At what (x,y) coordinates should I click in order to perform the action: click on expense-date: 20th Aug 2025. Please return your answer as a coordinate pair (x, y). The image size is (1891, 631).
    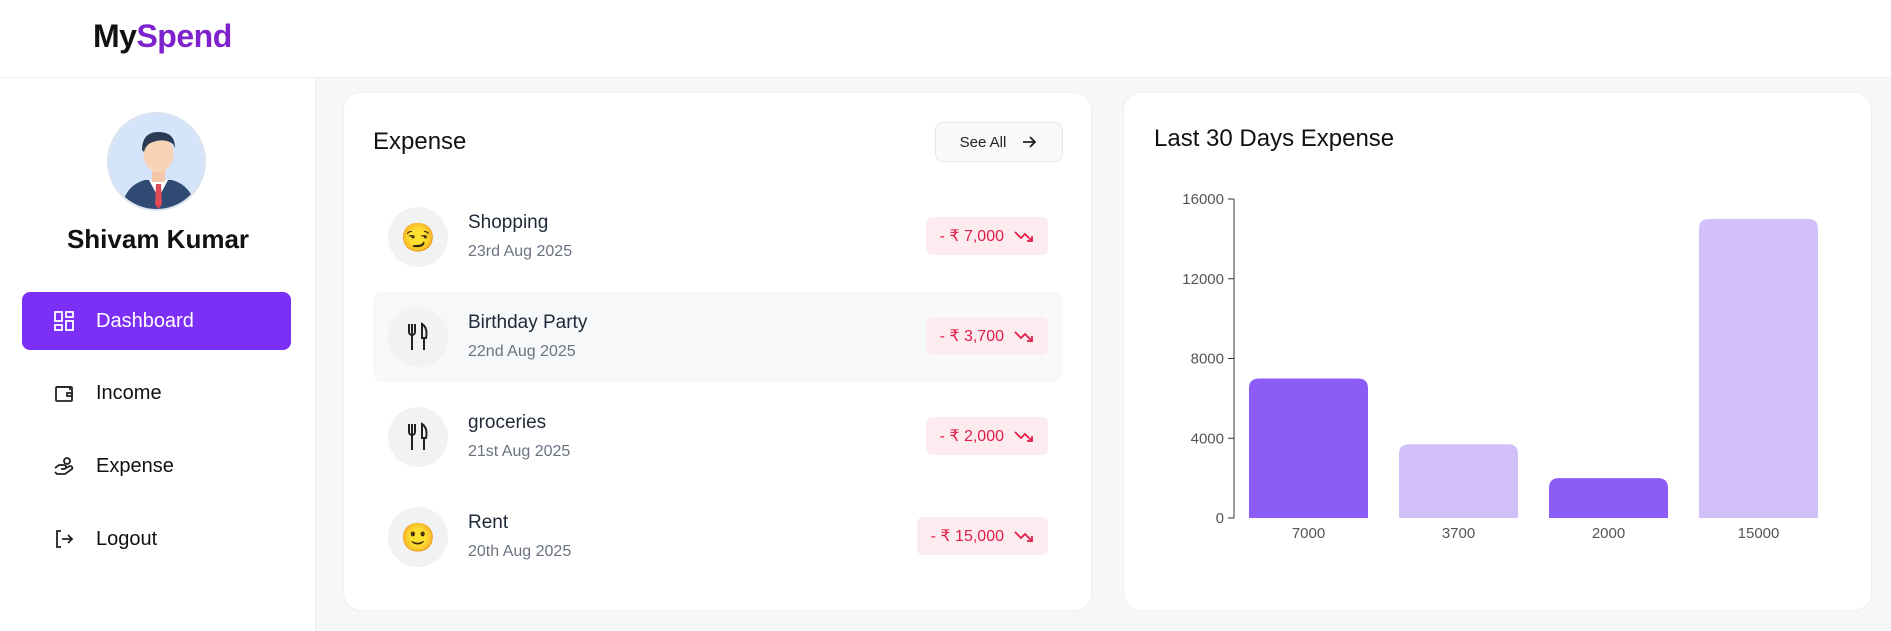
    Looking at the image, I should click on (520, 551).